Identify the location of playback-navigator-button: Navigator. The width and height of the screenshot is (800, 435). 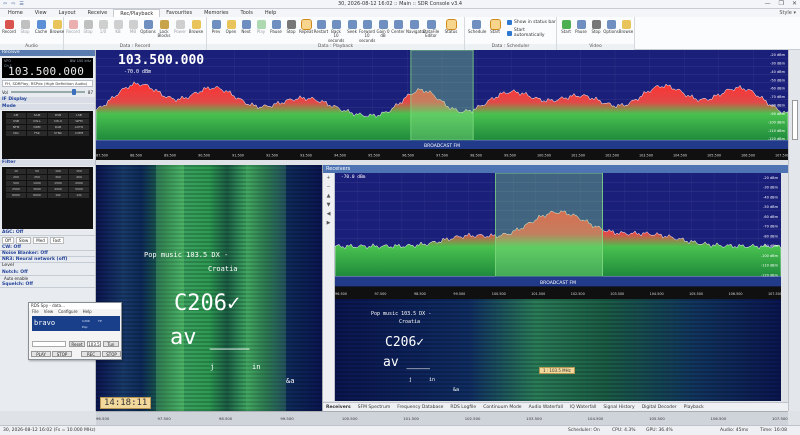
(416, 27).